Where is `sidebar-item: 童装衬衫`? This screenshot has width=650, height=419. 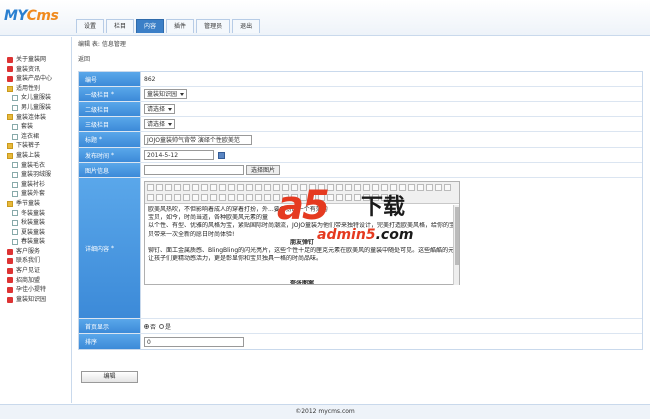
sidebar-item: 童装衬衫 is located at coordinates (35, 185).